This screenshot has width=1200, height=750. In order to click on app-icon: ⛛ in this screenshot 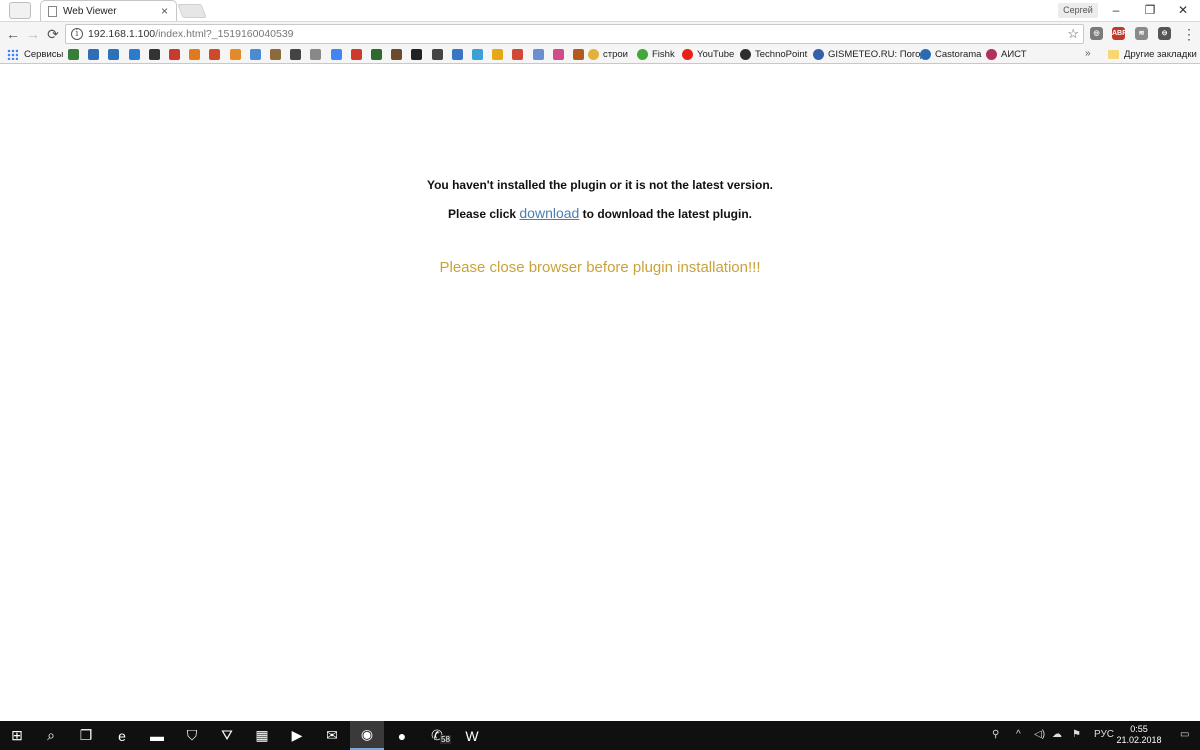, I will do `click(227, 735)`.